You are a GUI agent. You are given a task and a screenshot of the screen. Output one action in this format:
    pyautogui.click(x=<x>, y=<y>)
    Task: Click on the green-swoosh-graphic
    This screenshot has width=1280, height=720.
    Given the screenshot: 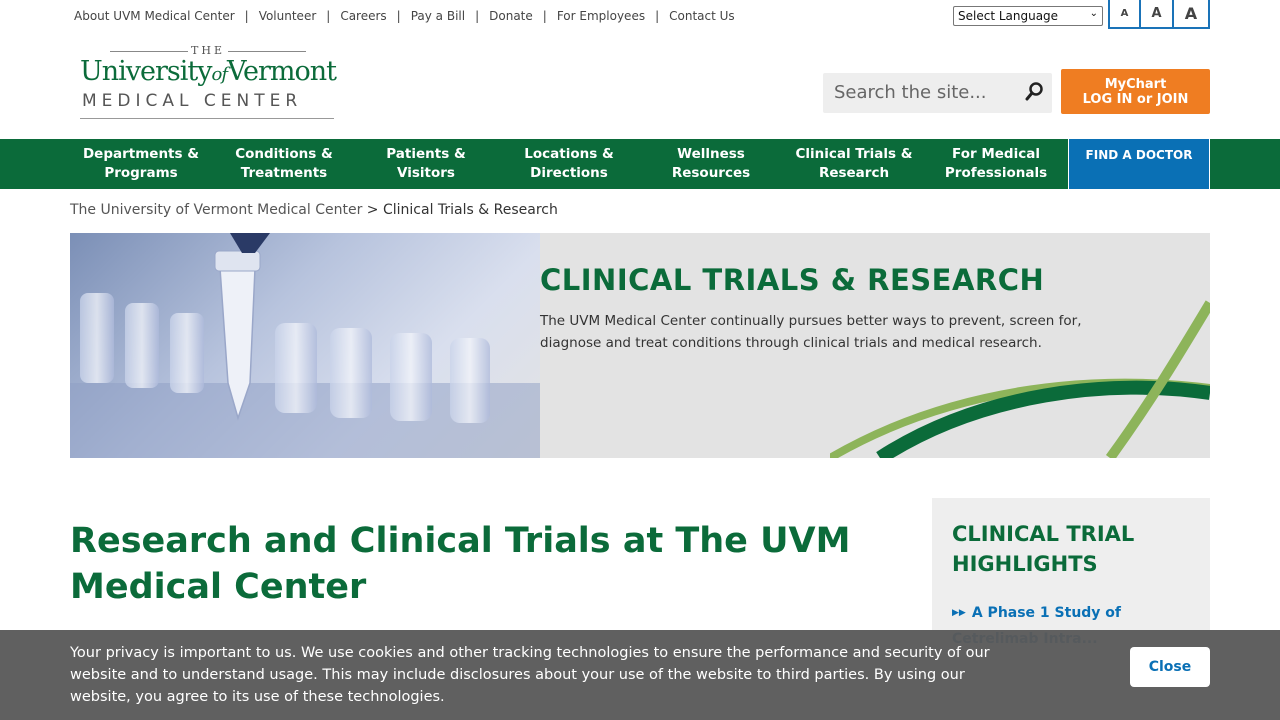 What is the action you would take?
    pyautogui.click(x=1020, y=379)
    